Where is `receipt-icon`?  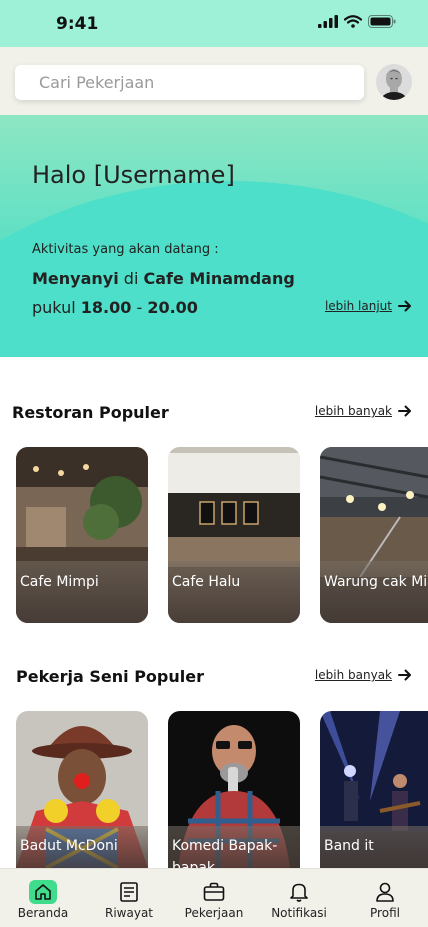 receipt-icon is located at coordinates (129, 892).